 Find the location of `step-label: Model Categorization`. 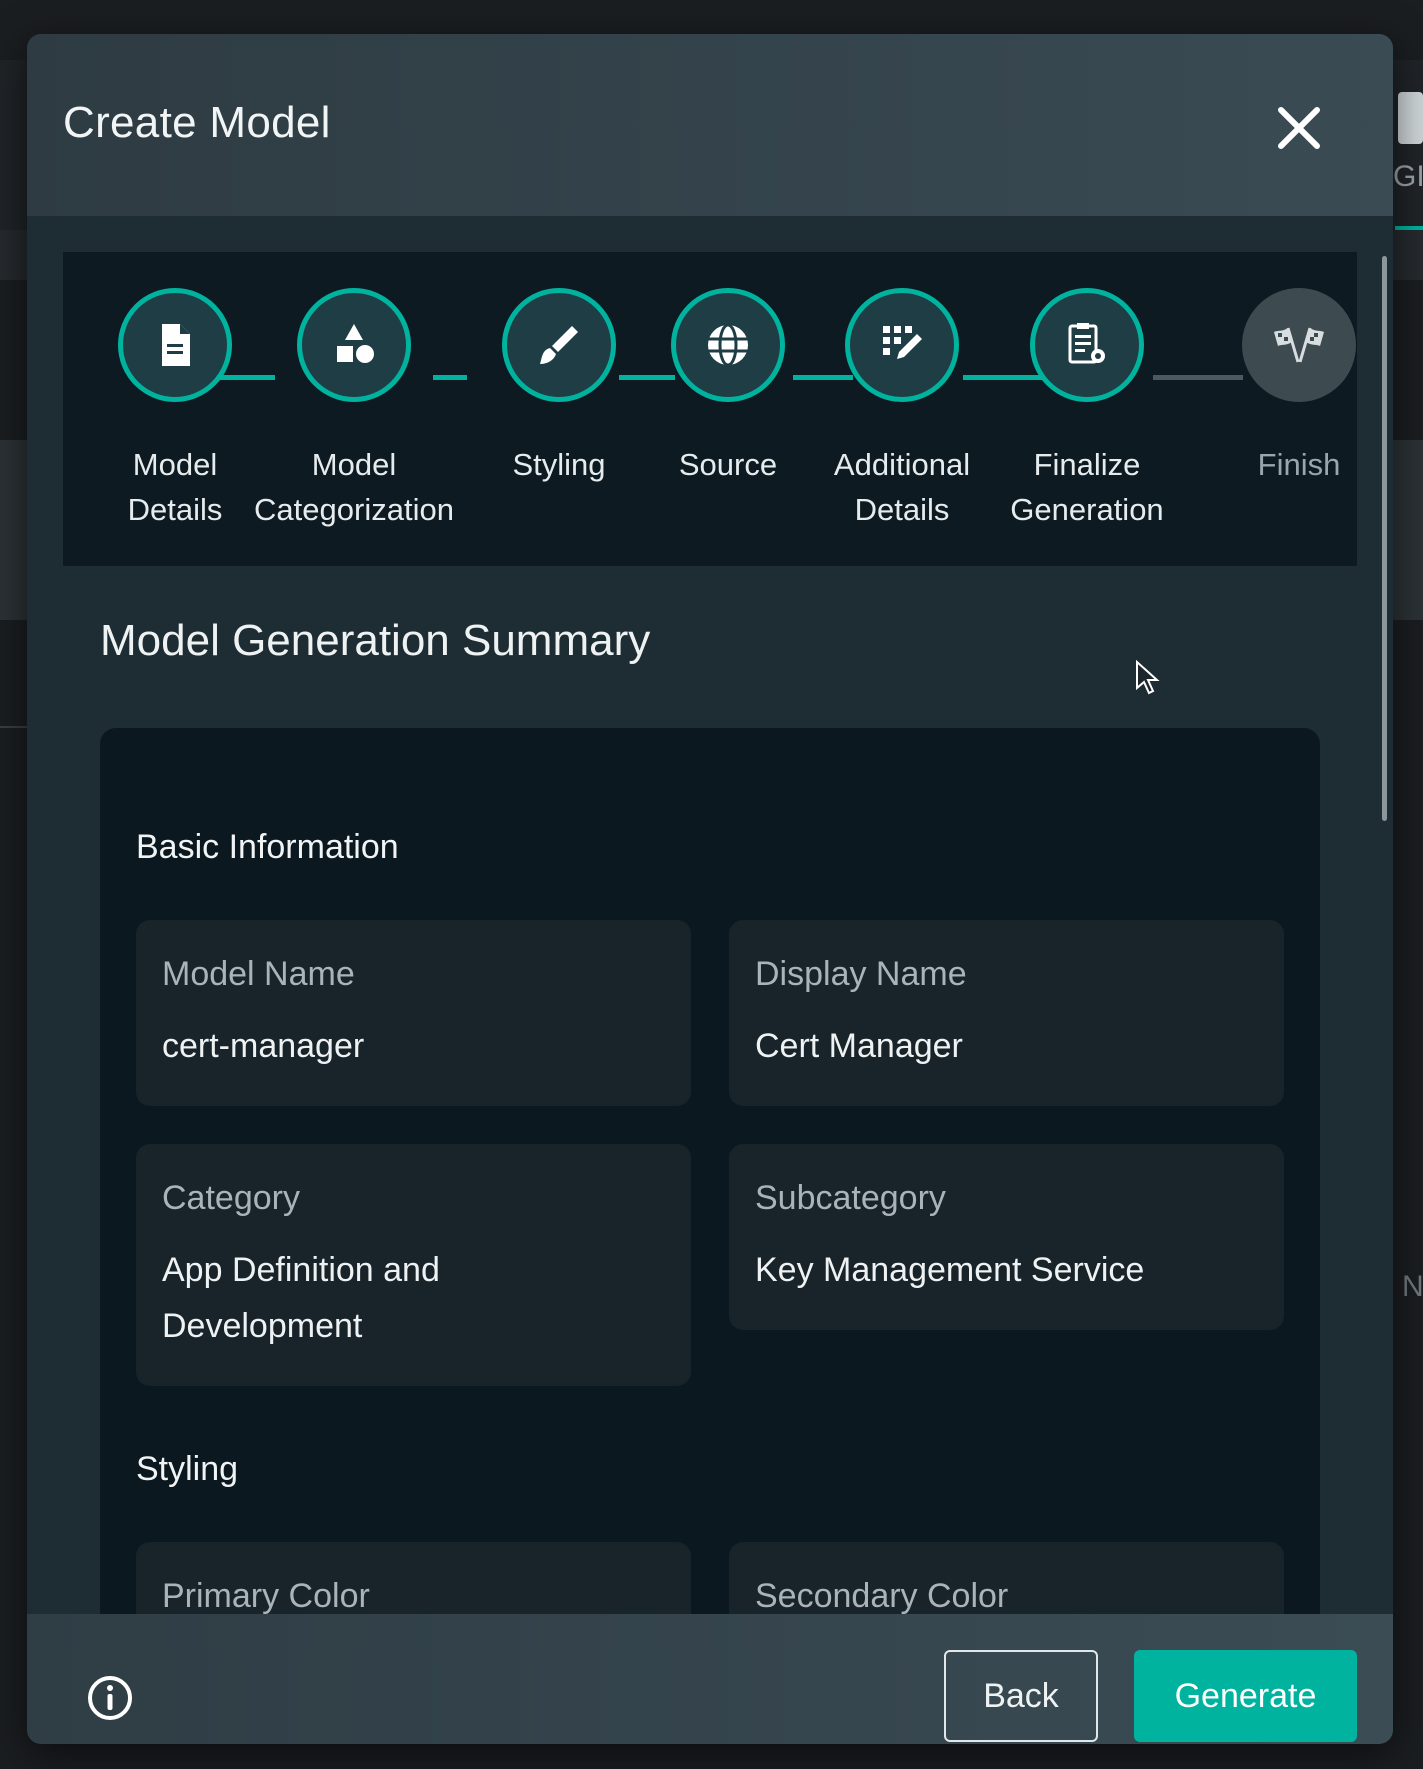

step-label: Model Categorization is located at coordinates (354, 487).